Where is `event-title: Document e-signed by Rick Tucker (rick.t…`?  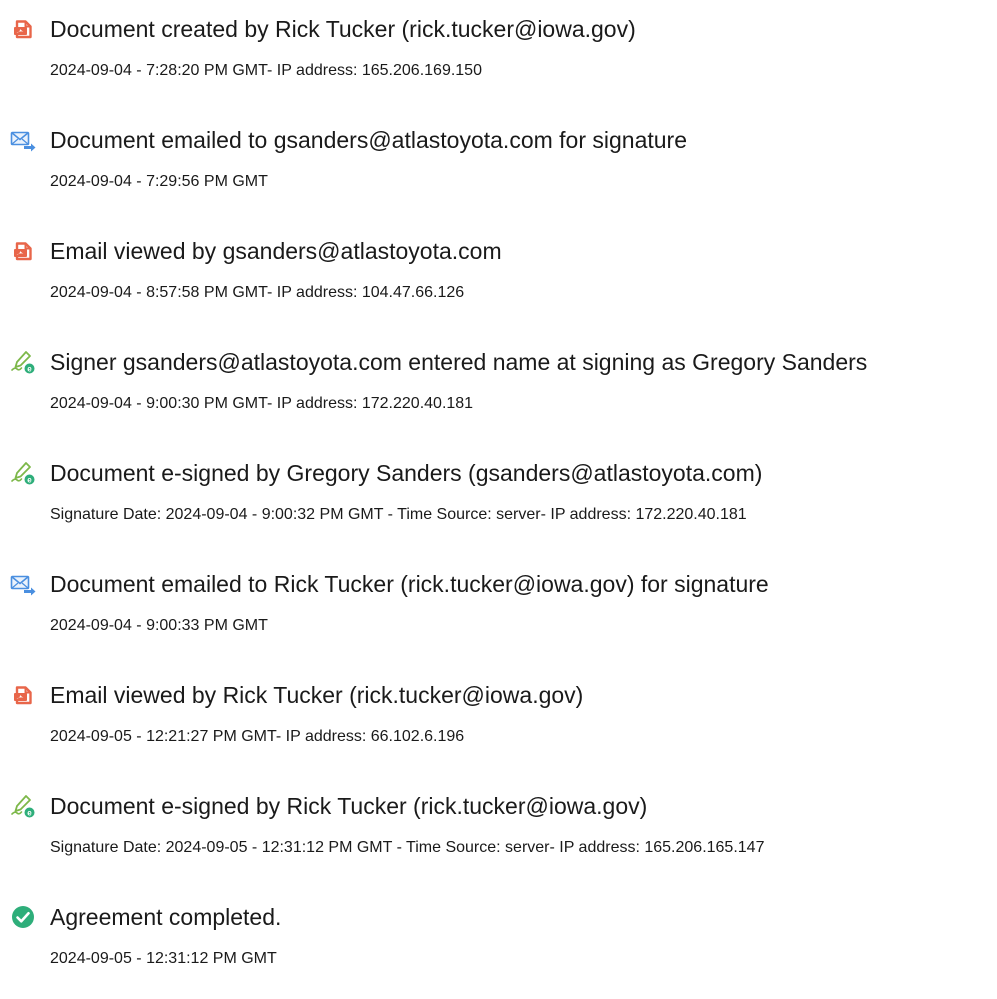 event-title: Document e-signed by Rick Tucker (rick.t… is located at coordinates (349, 806).